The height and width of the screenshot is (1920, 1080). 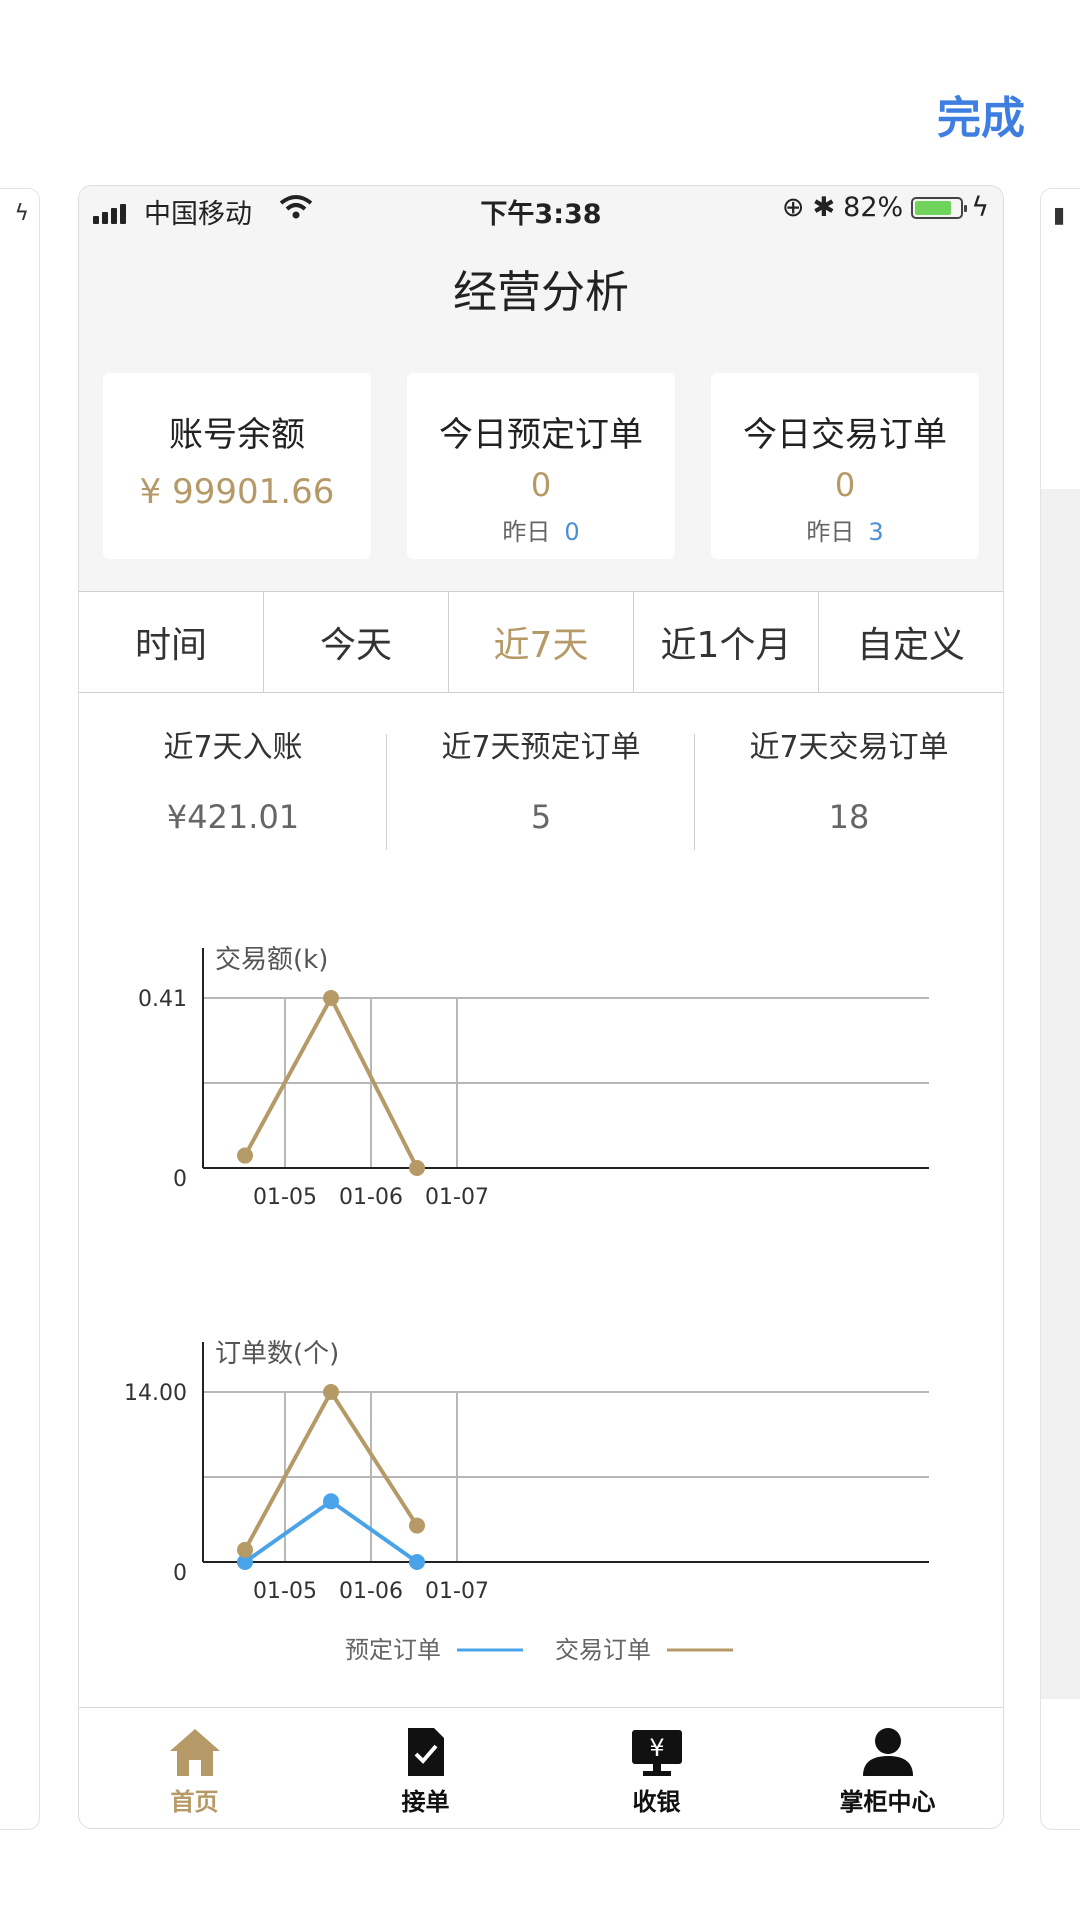 I want to click on home-icon, so click(x=195, y=1752).